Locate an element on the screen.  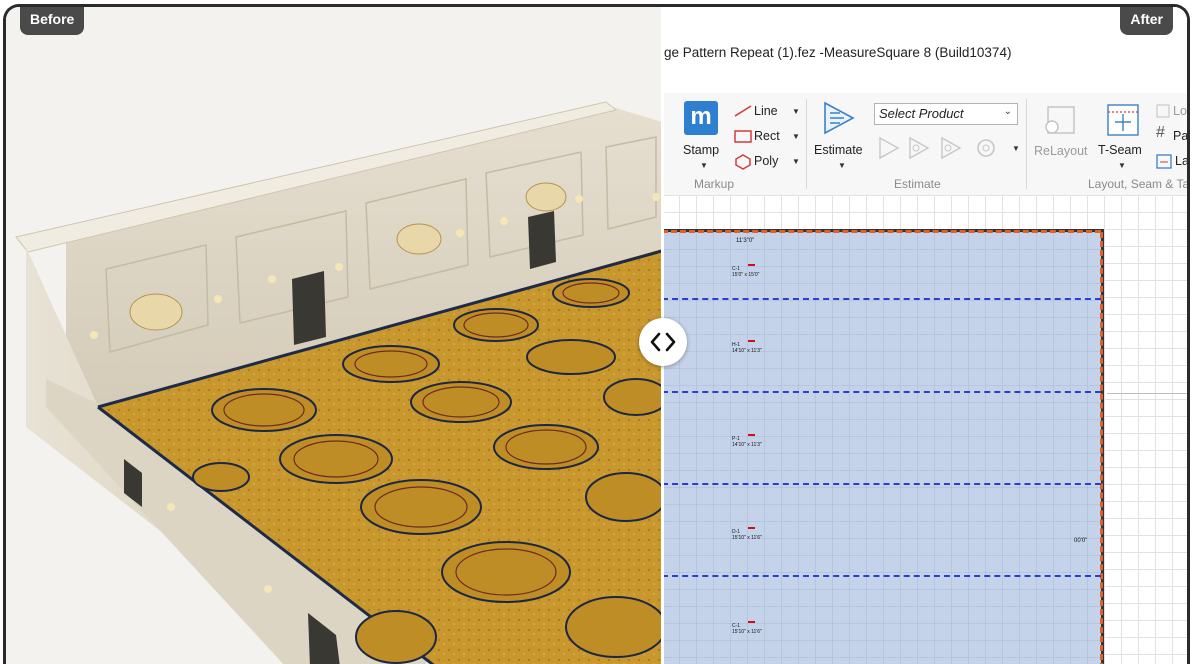
dimension-top: 11'3"0" is located at coordinates (745, 241).